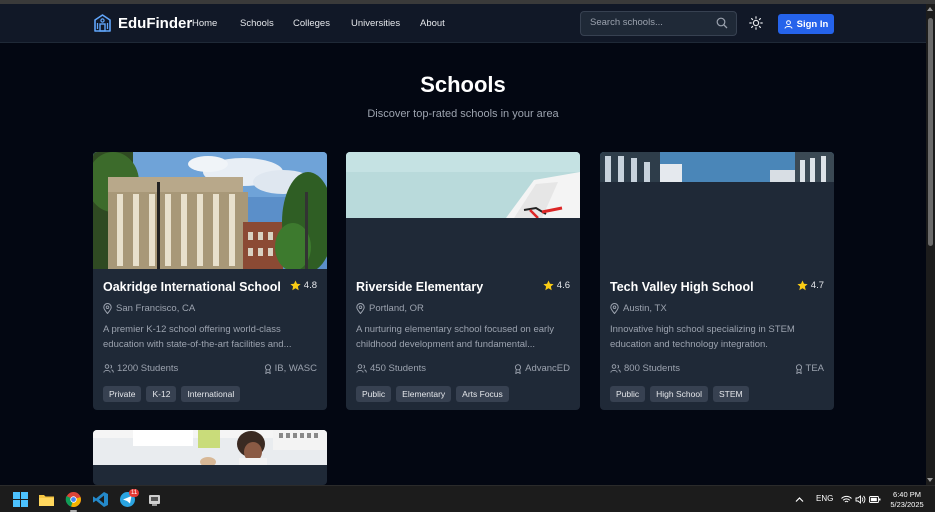 The image size is (935, 512). I want to click on location: Austin, TX, so click(638, 308).